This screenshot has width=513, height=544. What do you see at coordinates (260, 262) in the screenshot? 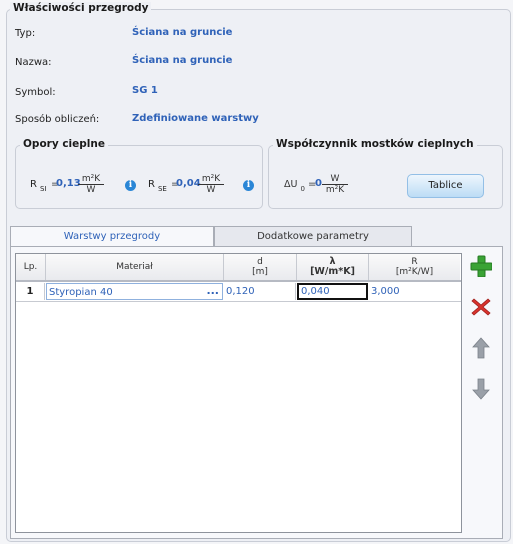
I see `col-header-d-label: d` at bounding box center [260, 262].